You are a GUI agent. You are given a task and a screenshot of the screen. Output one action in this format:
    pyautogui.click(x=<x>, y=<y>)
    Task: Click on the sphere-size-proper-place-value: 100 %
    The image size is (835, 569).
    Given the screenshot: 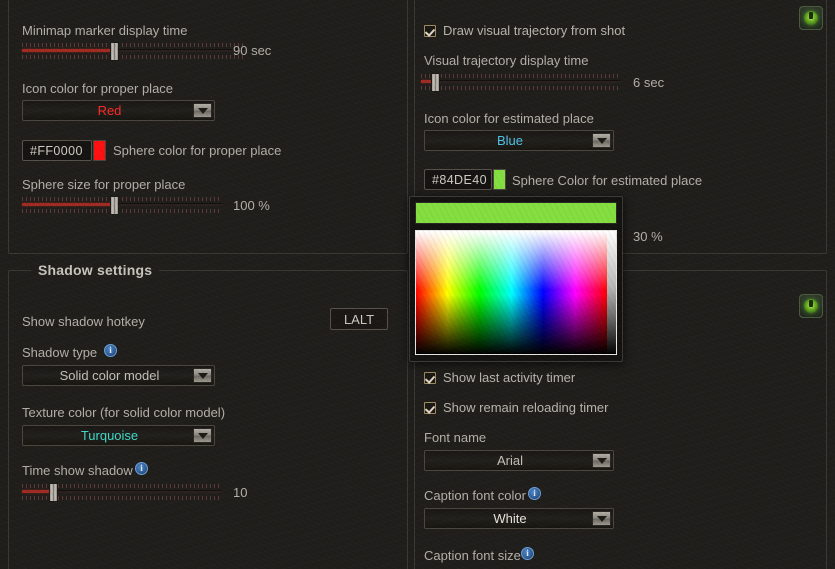 What is the action you would take?
    pyautogui.click(x=251, y=205)
    